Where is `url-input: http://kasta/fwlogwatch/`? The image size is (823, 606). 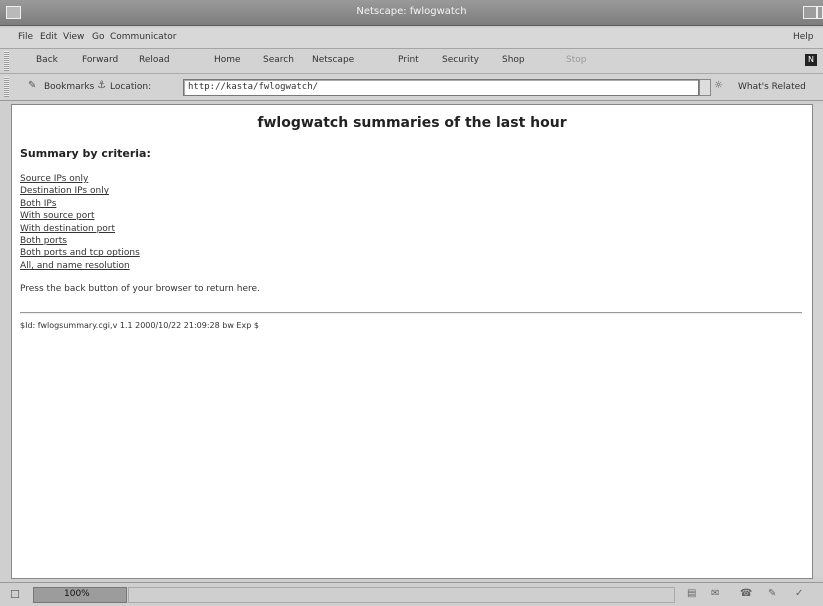 url-input: http://kasta/fwlogwatch/ is located at coordinates (441, 87).